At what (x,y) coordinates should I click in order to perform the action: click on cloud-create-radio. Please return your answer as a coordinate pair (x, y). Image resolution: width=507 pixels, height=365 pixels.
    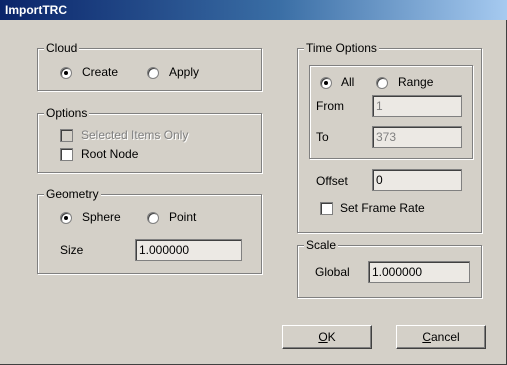
    Looking at the image, I should click on (66, 73).